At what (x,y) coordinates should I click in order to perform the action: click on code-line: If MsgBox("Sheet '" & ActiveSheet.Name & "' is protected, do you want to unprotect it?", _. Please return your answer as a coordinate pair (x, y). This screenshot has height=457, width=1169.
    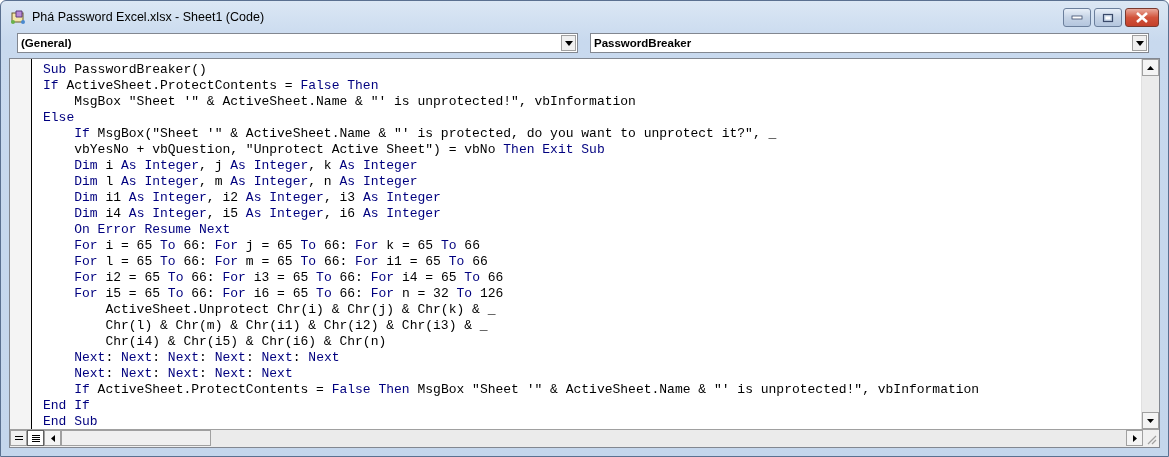
    Looking at the image, I should click on (425, 134).